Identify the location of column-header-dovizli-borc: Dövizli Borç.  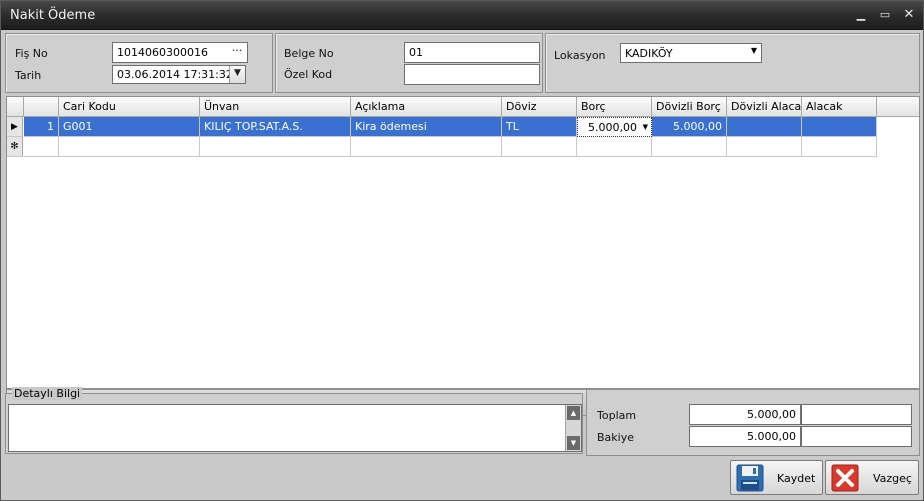
(689, 107).